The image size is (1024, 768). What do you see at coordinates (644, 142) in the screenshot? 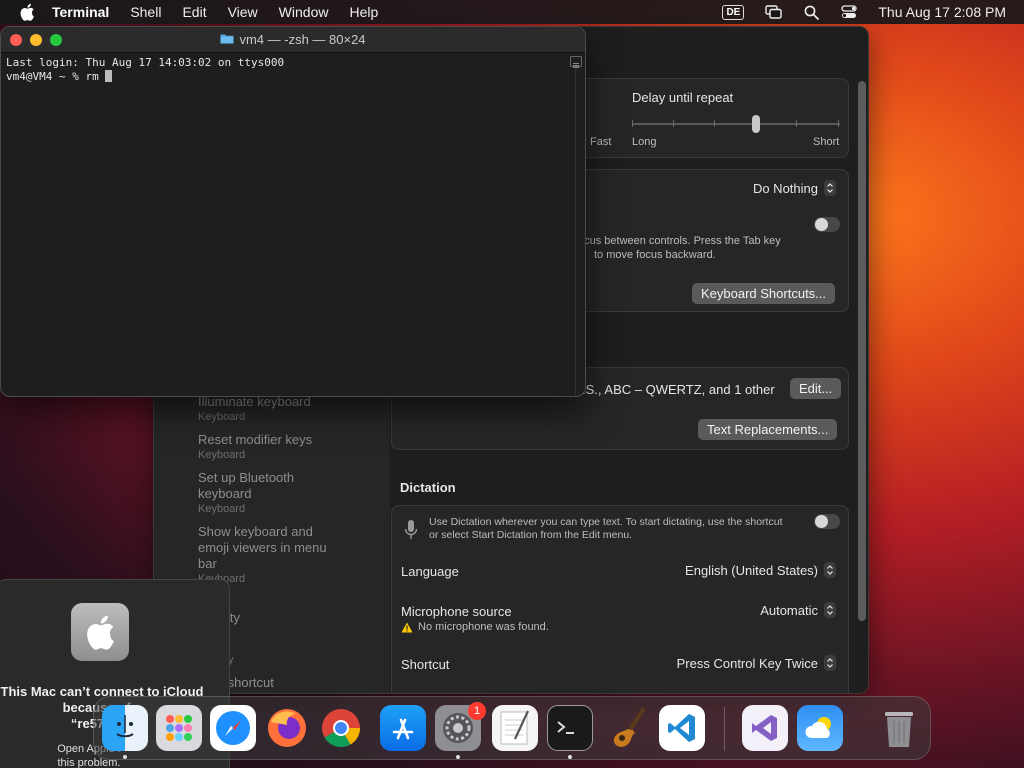
I see `long-label: Long` at bounding box center [644, 142].